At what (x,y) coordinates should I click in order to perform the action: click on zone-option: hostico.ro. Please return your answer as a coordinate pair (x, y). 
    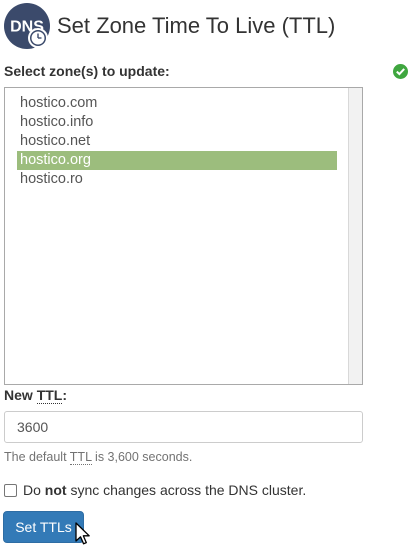
    Looking at the image, I should click on (177, 179).